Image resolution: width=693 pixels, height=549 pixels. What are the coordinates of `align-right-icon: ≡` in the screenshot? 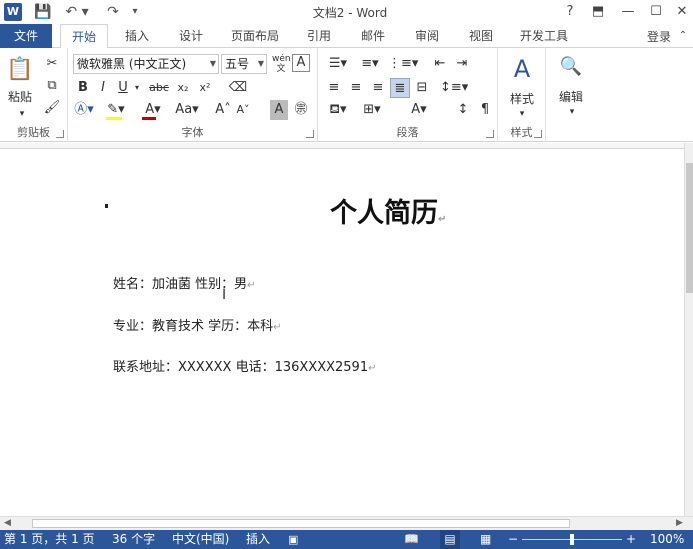 It's located at (378, 88).